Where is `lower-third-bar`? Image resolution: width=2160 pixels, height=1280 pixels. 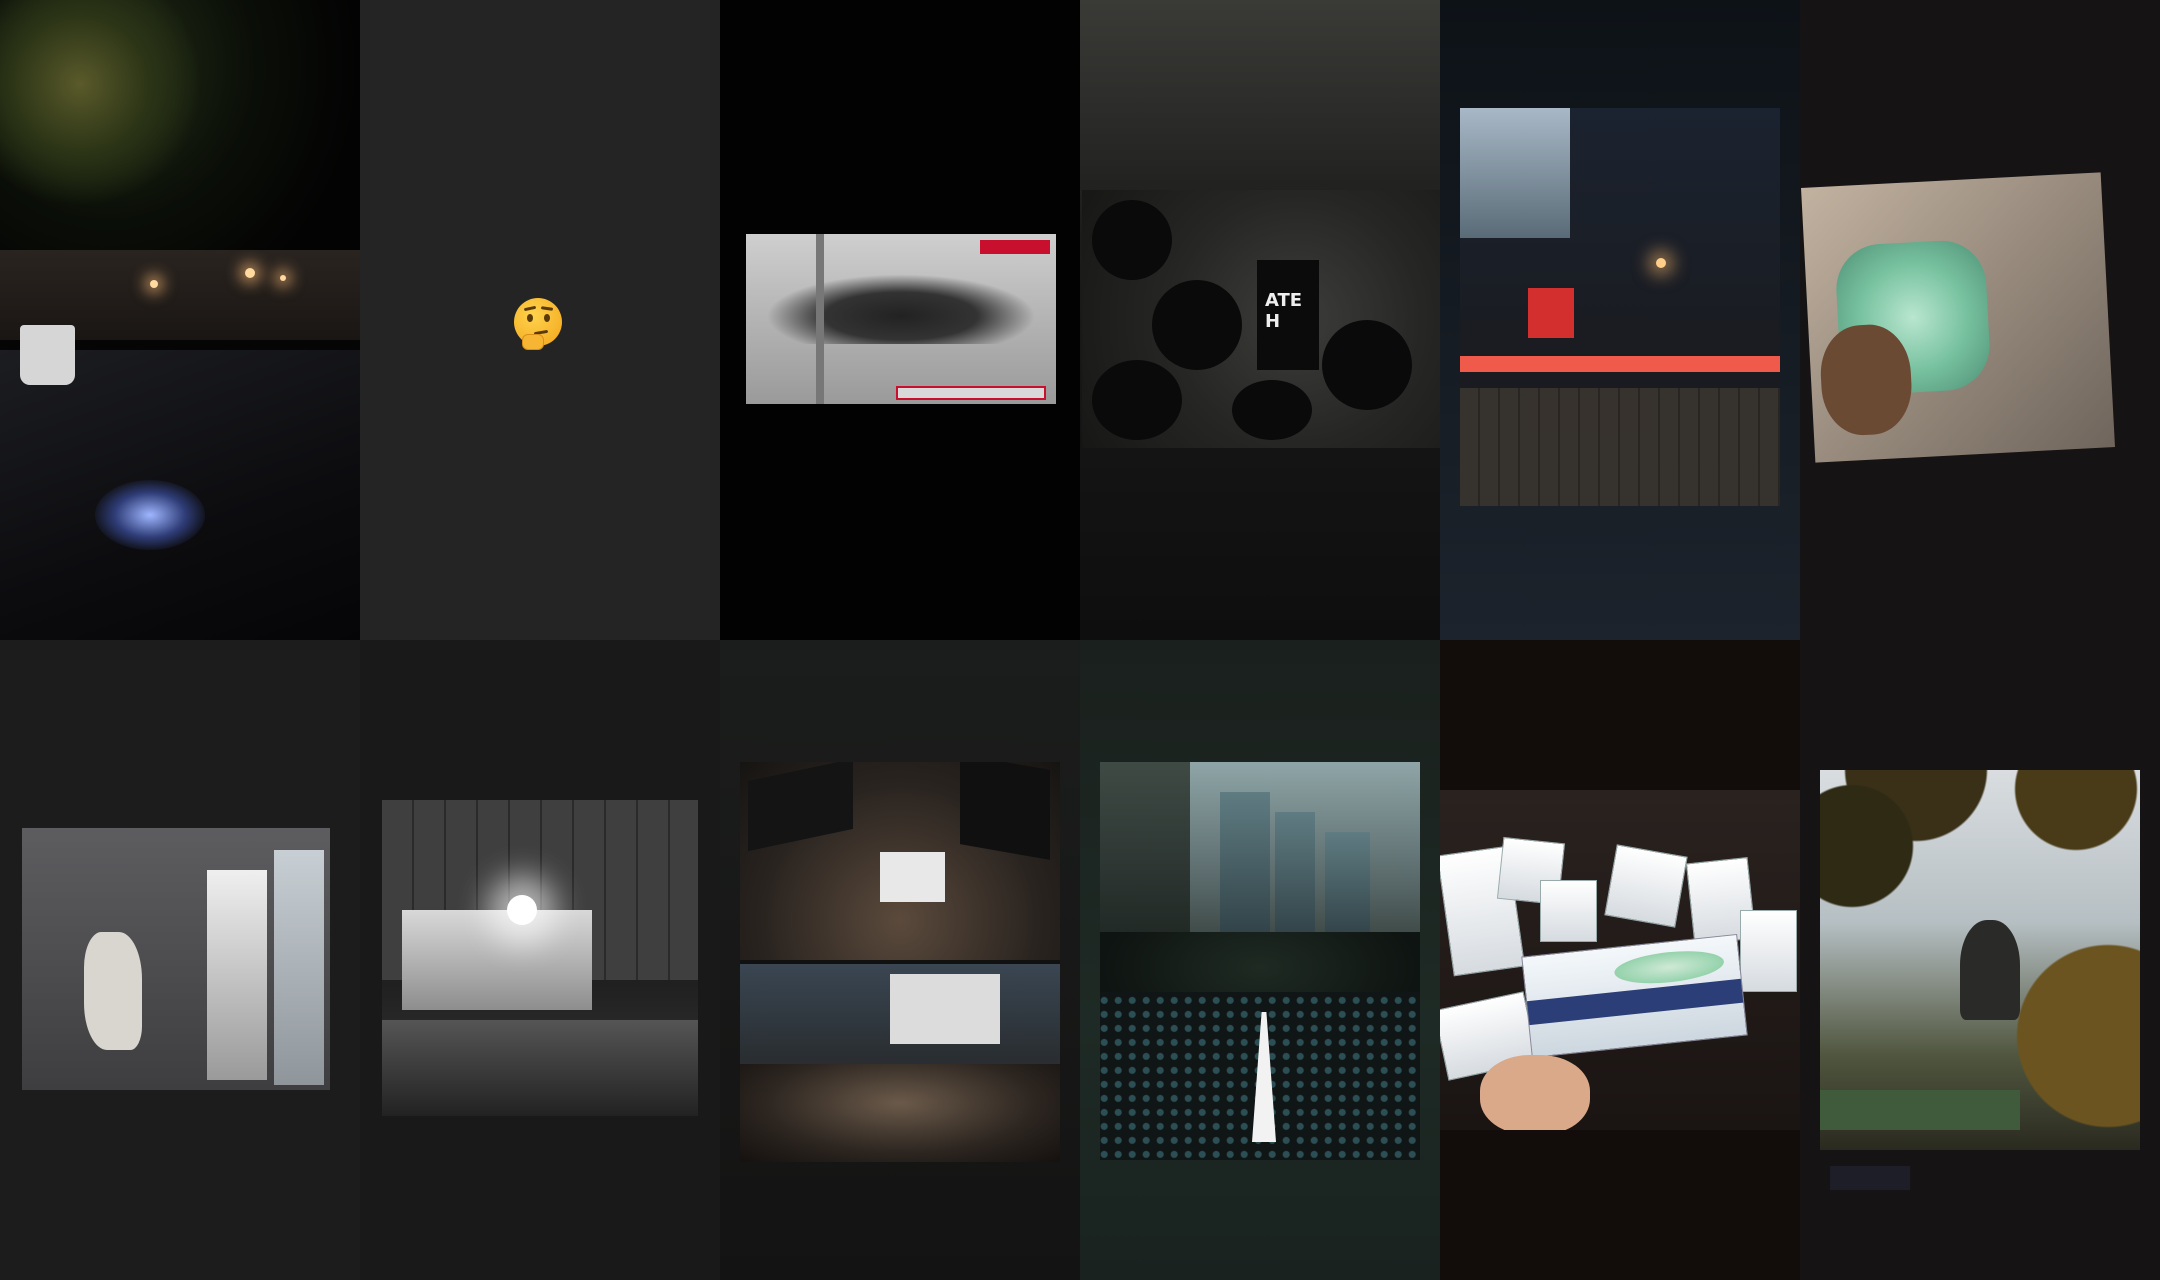 lower-third-bar is located at coordinates (971, 393).